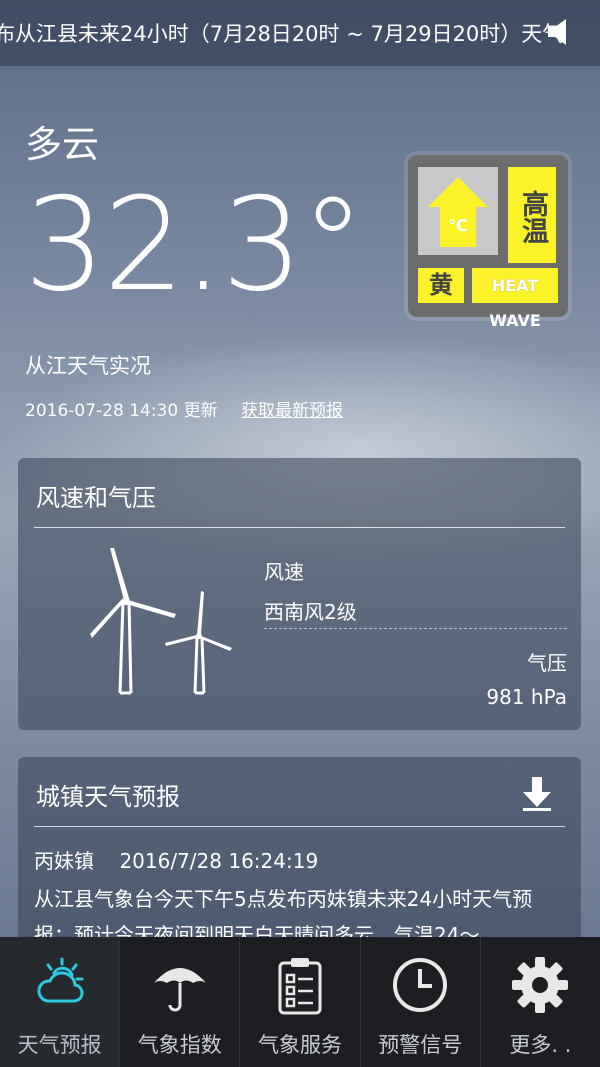 This screenshot has height=1067, width=600. What do you see at coordinates (420, 1045) in the screenshot?
I see `nav-label: 预警信号` at bounding box center [420, 1045].